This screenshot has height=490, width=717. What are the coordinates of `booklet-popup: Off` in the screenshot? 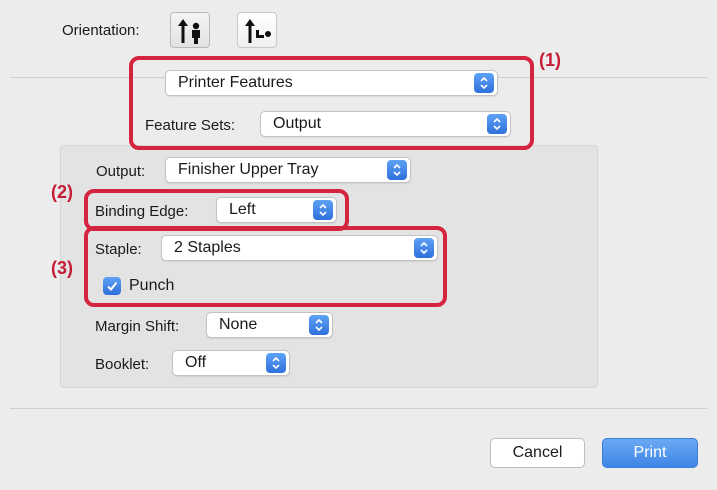 It's located at (231, 363).